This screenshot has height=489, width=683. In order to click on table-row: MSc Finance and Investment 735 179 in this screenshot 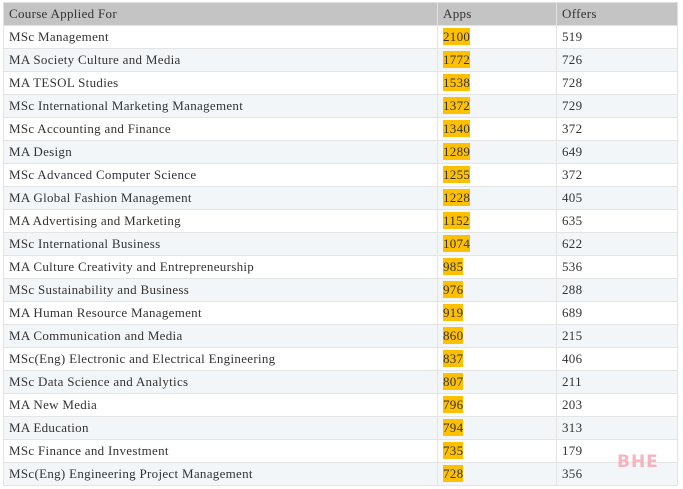, I will do `click(340, 451)`.